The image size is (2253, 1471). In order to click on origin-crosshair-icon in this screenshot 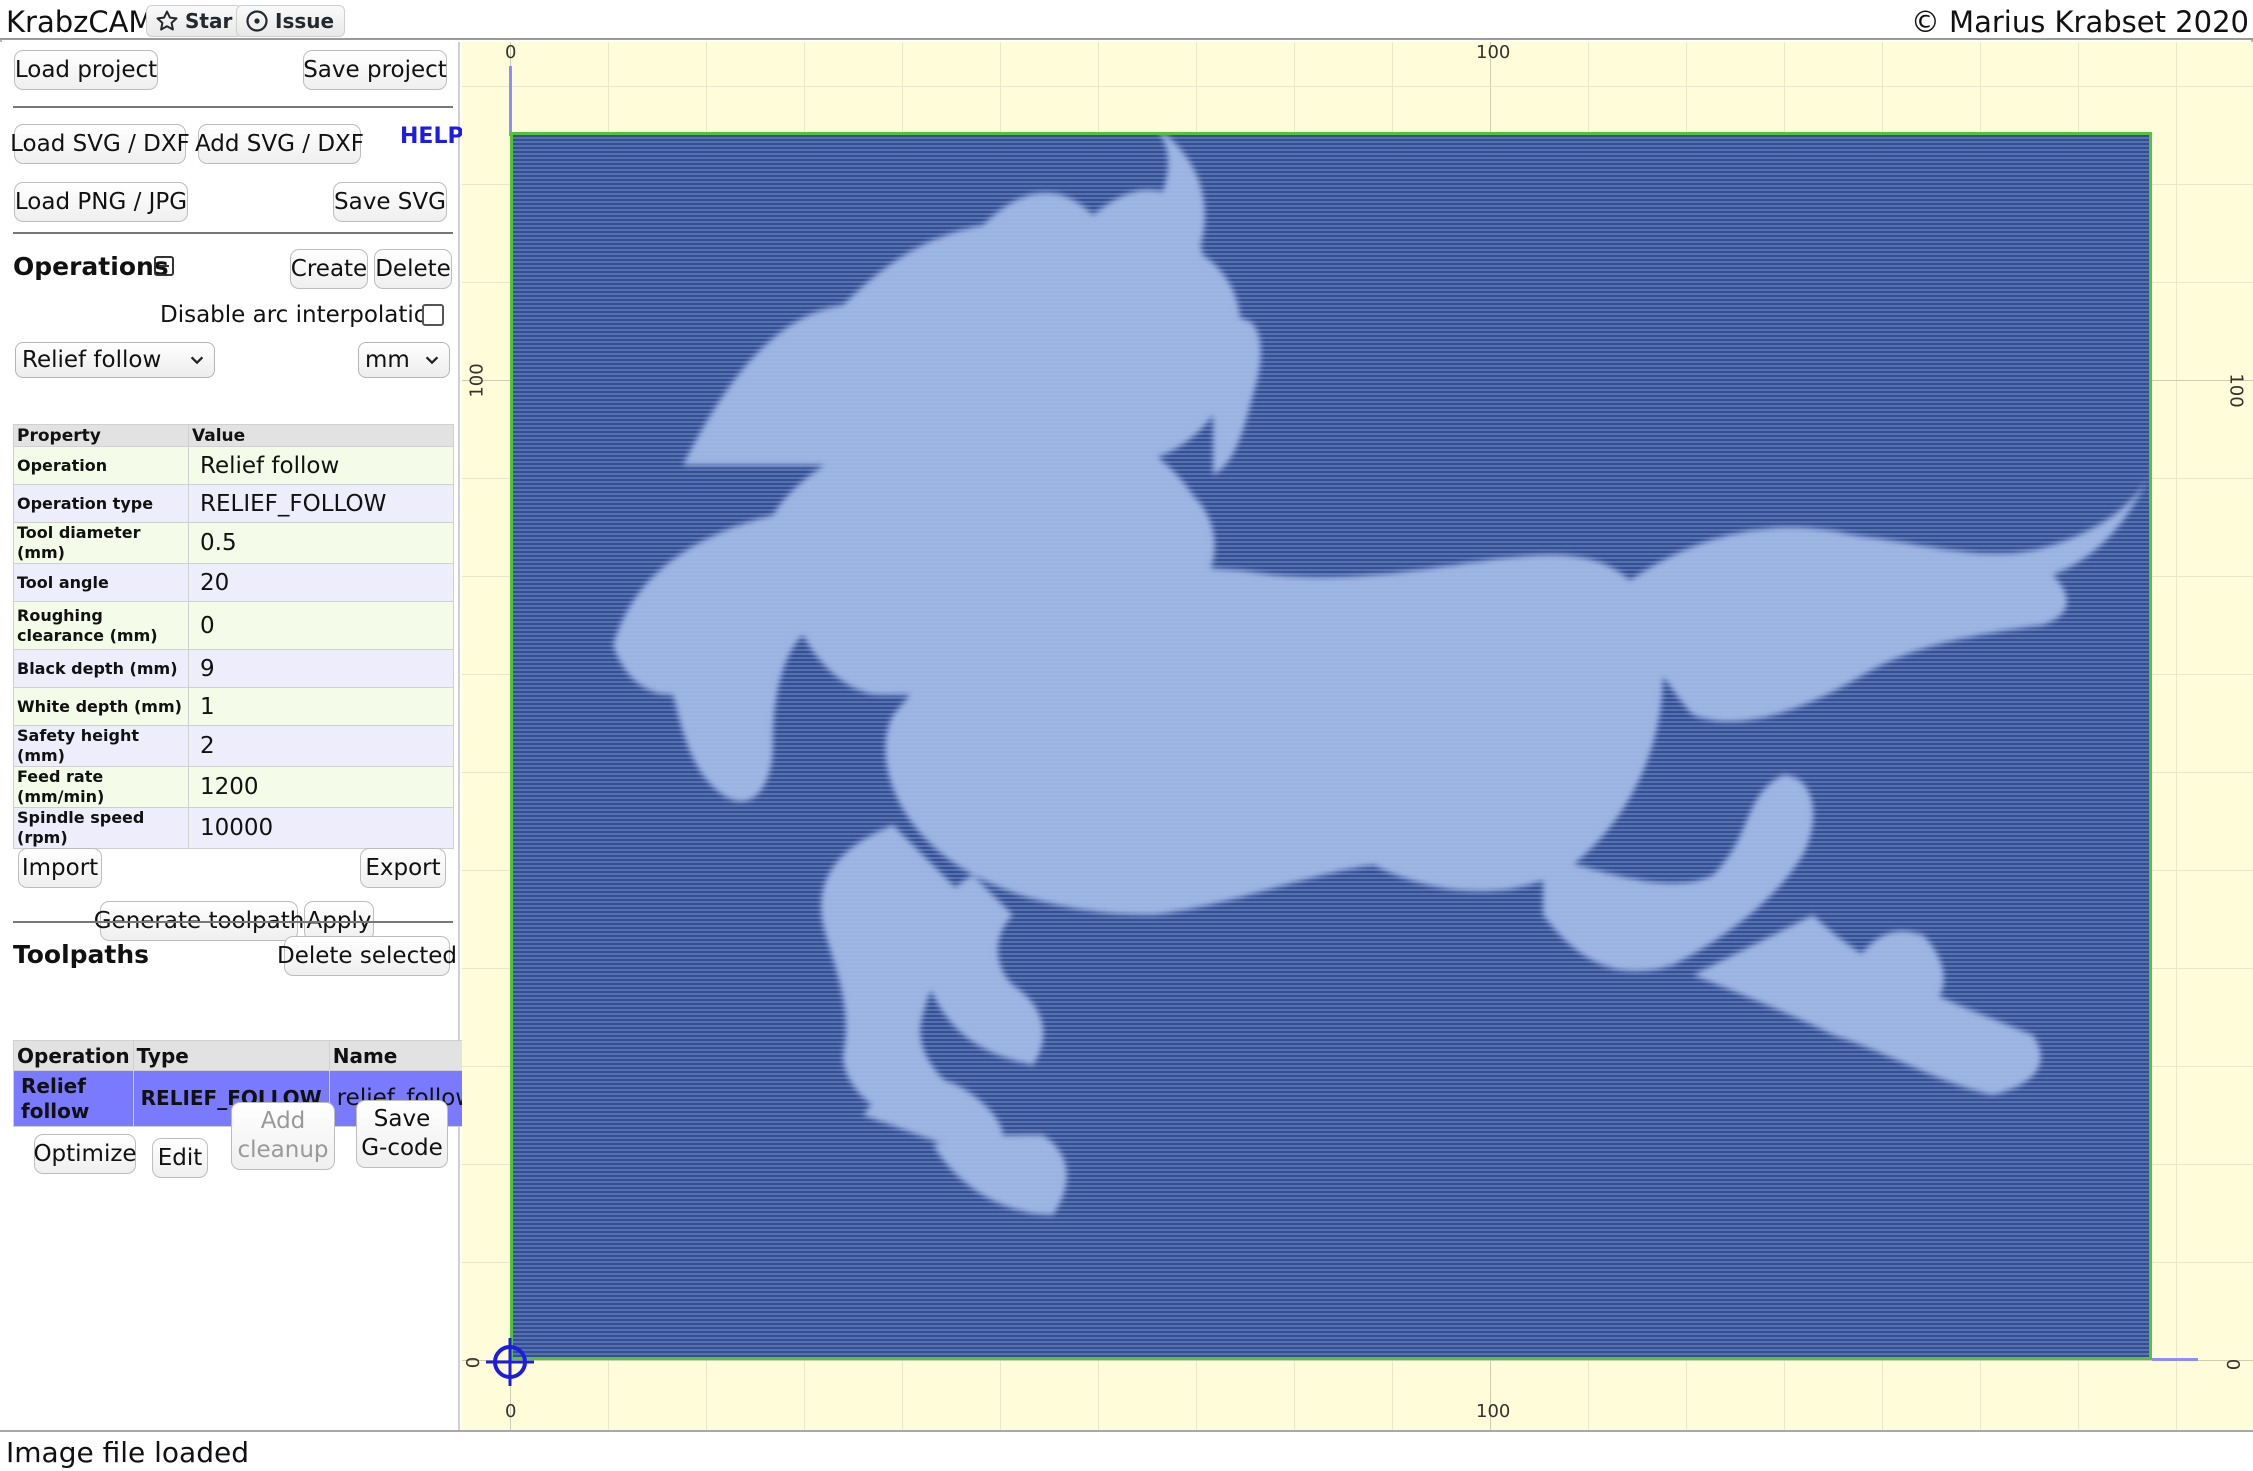, I will do `click(510, 1362)`.